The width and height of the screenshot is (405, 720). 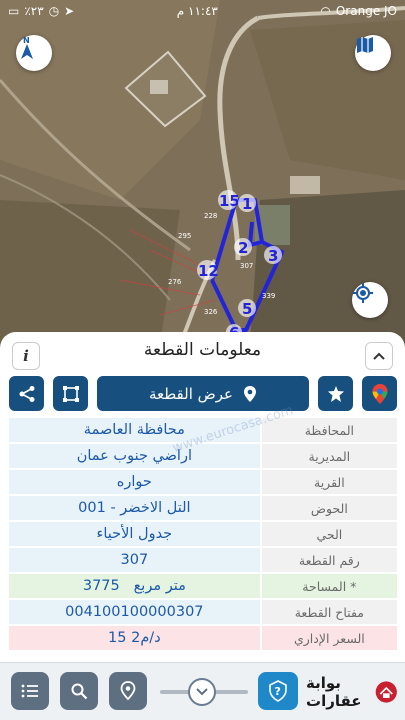 I want to click on table-row: 3775 متر مربع المساحة *, so click(x=203, y=586).